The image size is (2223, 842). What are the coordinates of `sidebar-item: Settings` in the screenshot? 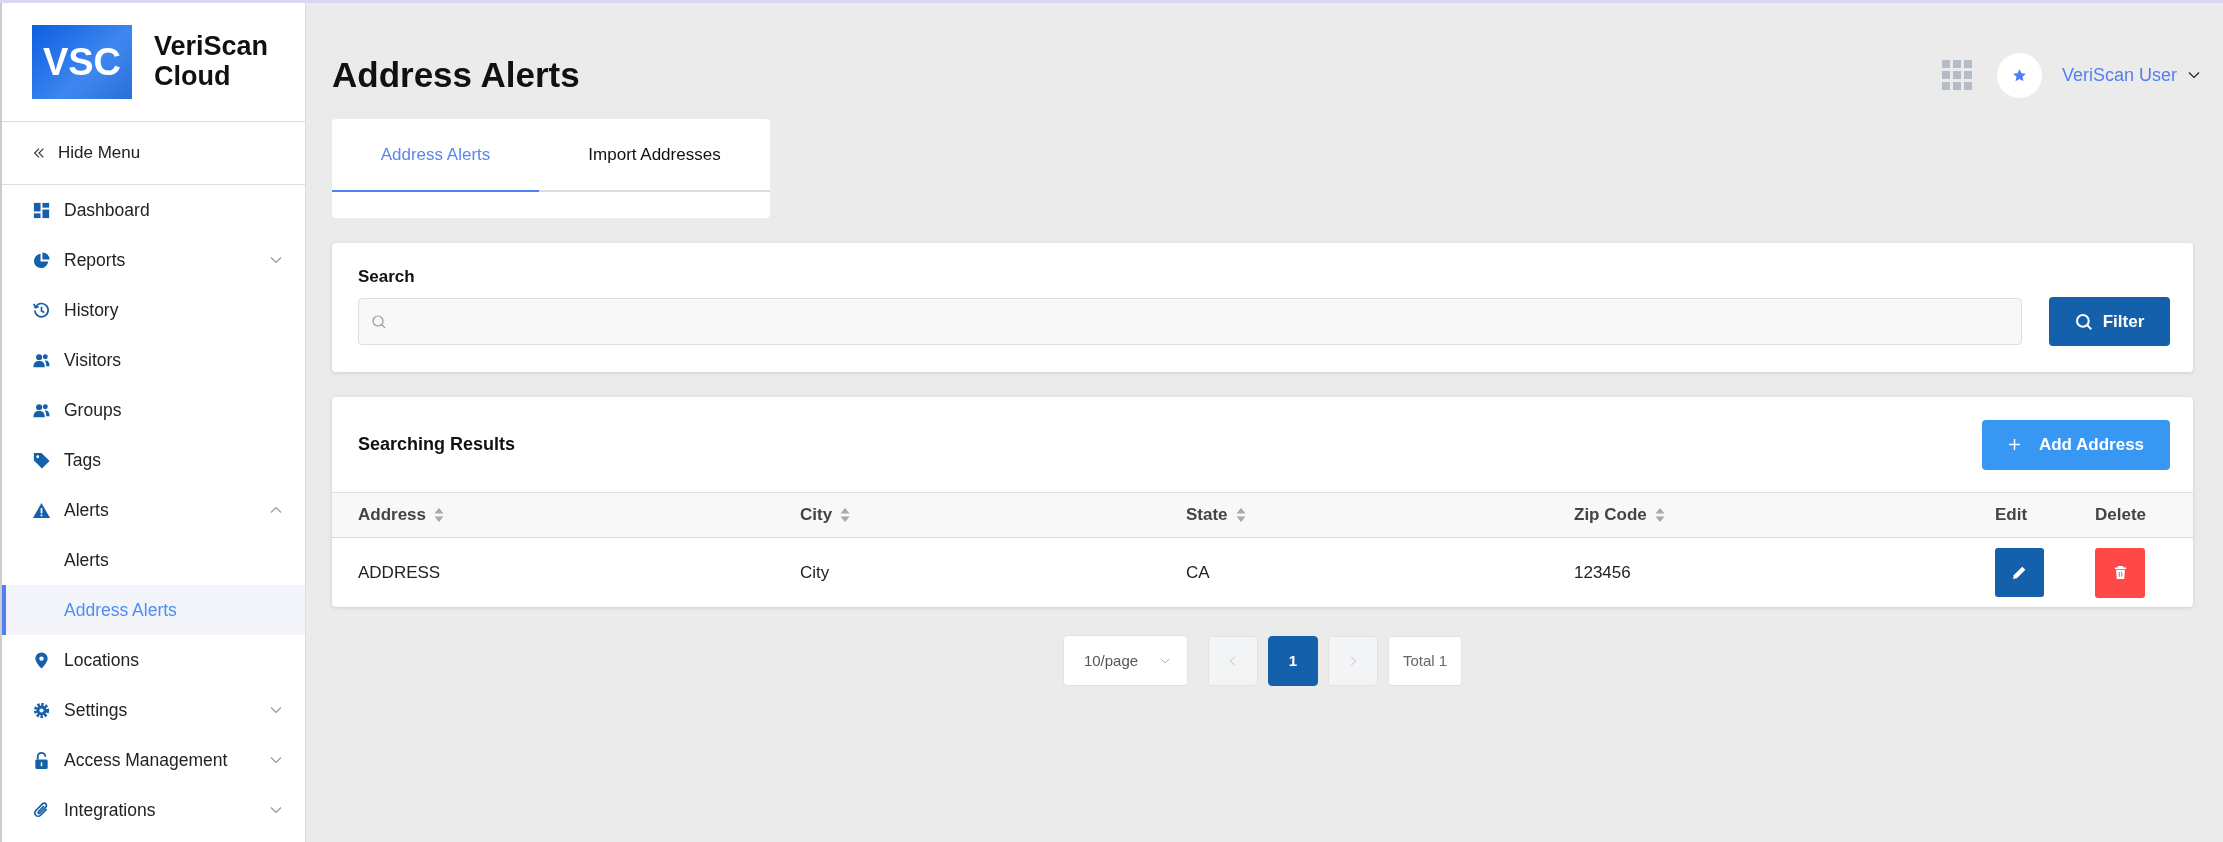 It's located at (153, 710).